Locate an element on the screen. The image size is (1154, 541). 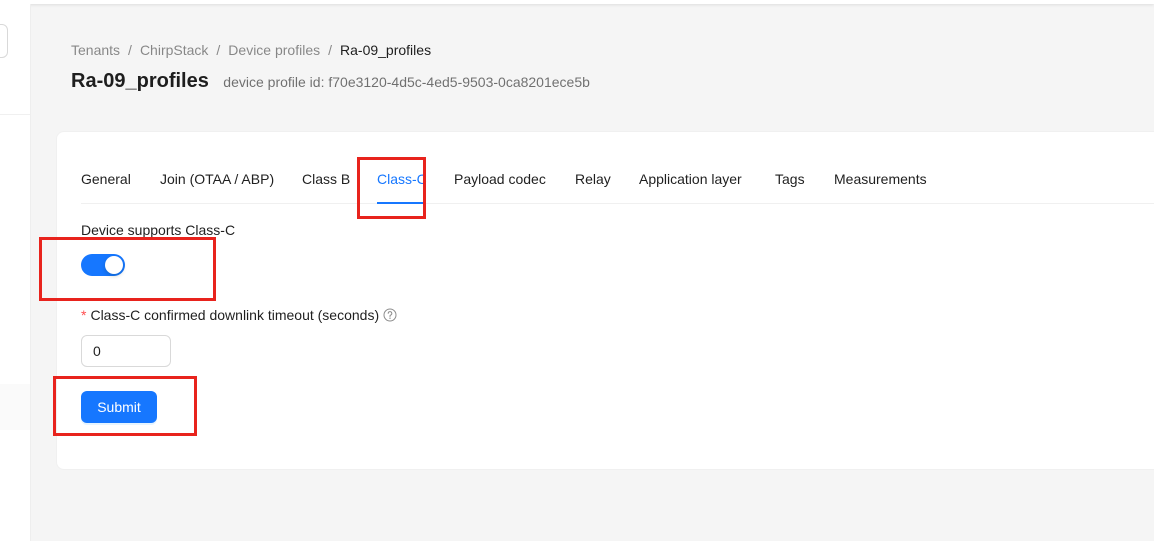
top-header-bar is located at coordinates (577, 2).